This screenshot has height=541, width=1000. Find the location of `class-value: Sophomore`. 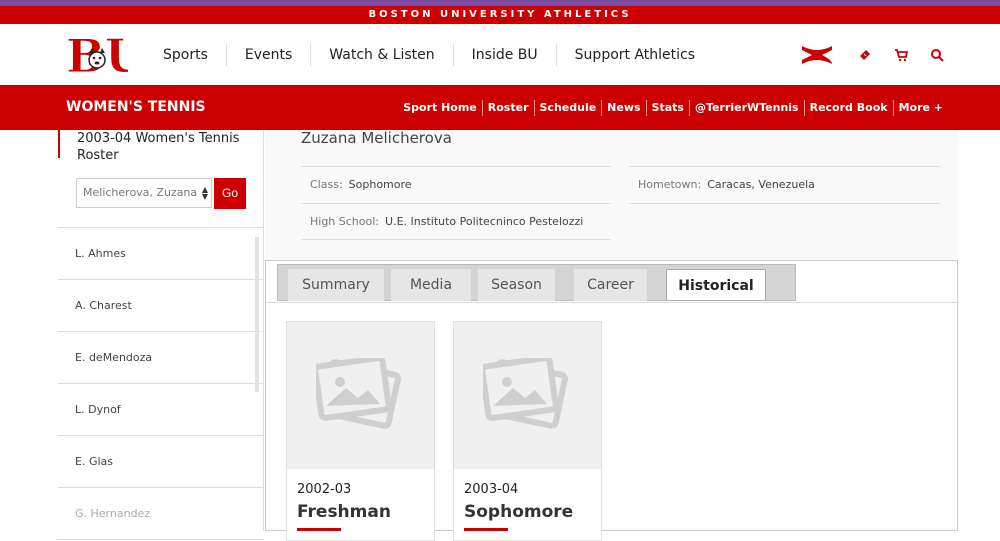

class-value: Sophomore is located at coordinates (380, 184).